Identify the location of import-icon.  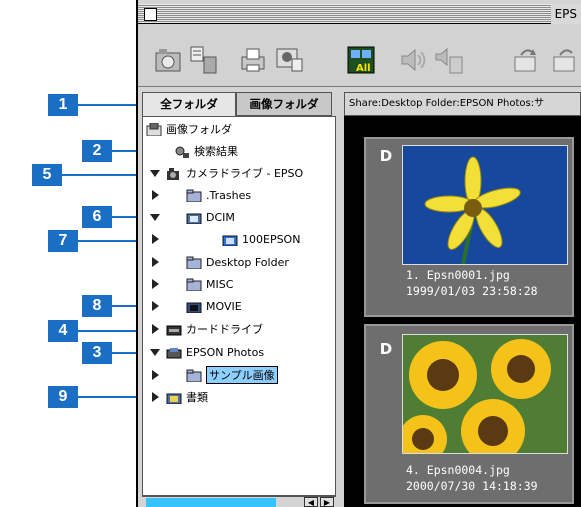
(168, 60).